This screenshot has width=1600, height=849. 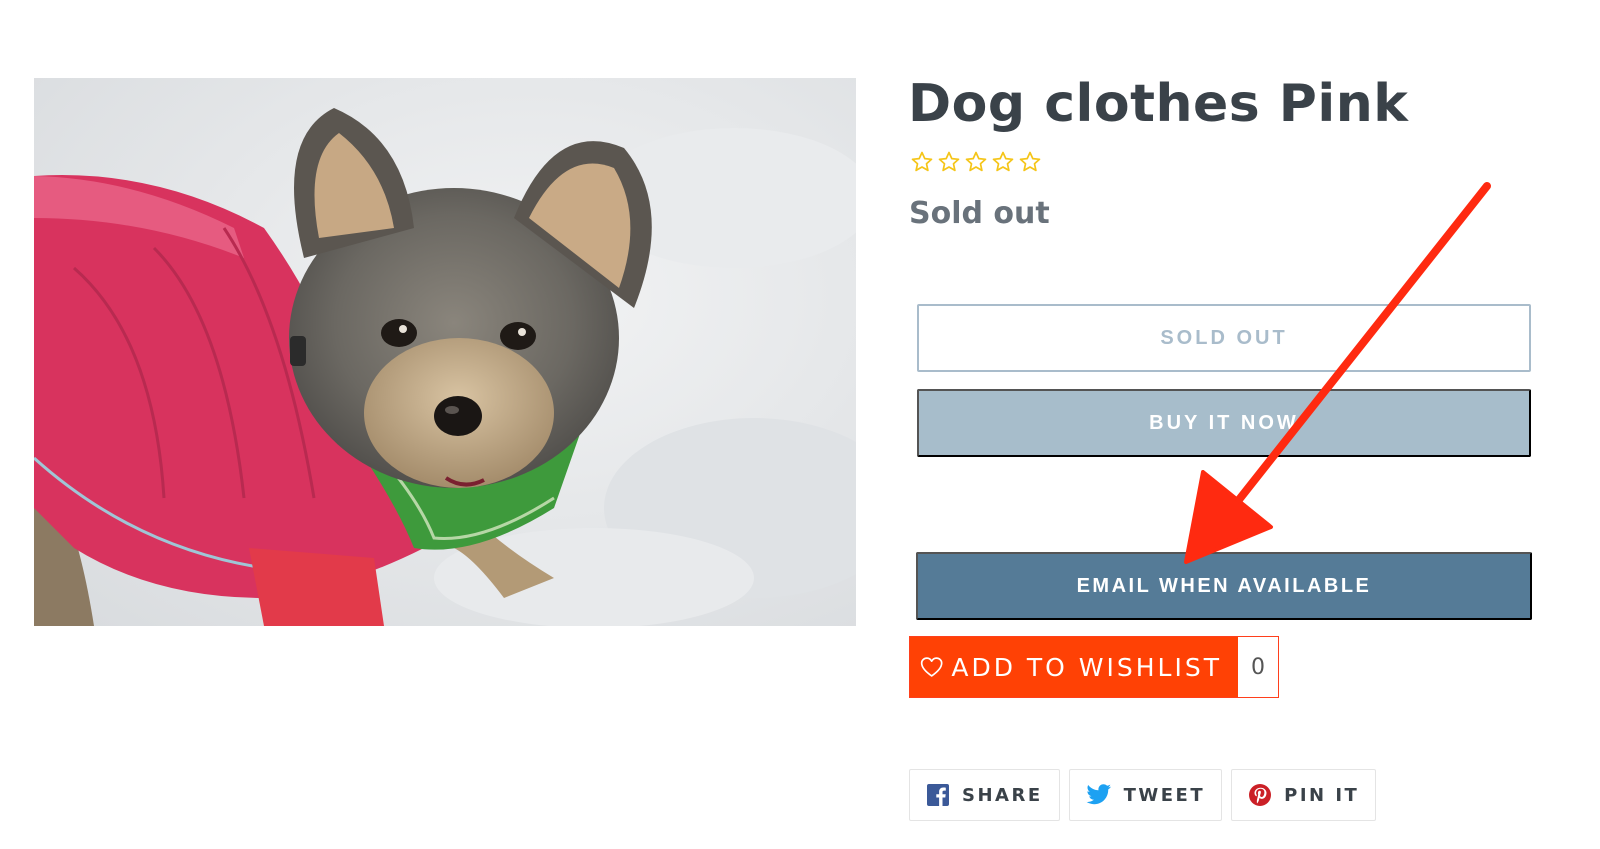 I want to click on share-pinterest-label: PIN IT, so click(x=1322, y=795).